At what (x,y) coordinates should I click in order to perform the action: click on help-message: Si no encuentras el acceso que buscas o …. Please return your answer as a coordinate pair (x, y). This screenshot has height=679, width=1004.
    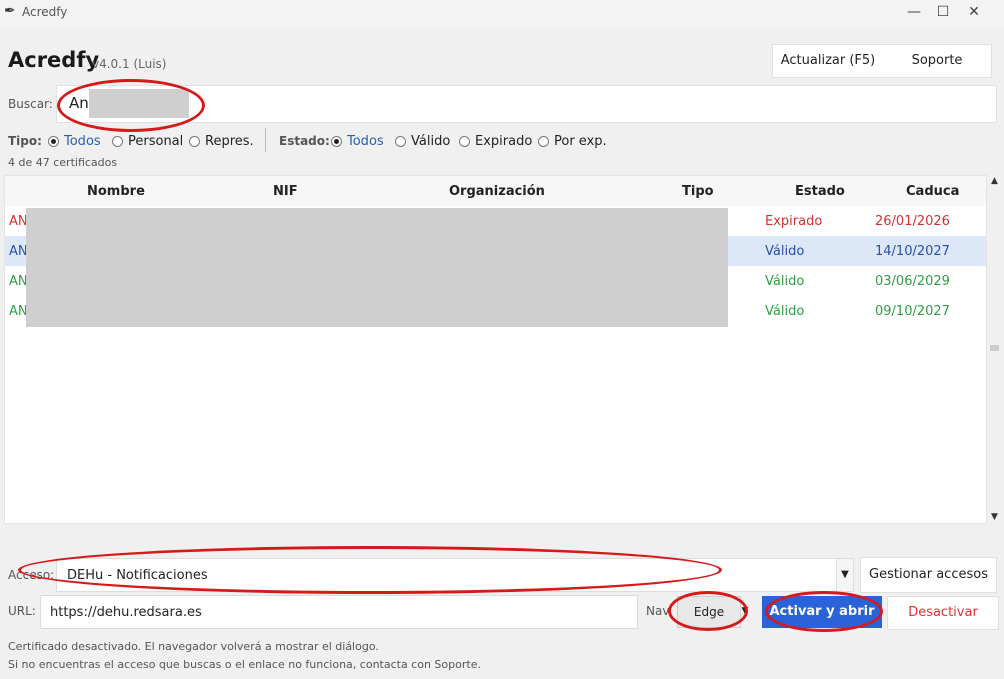
    Looking at the image, I should click on (244, 664).